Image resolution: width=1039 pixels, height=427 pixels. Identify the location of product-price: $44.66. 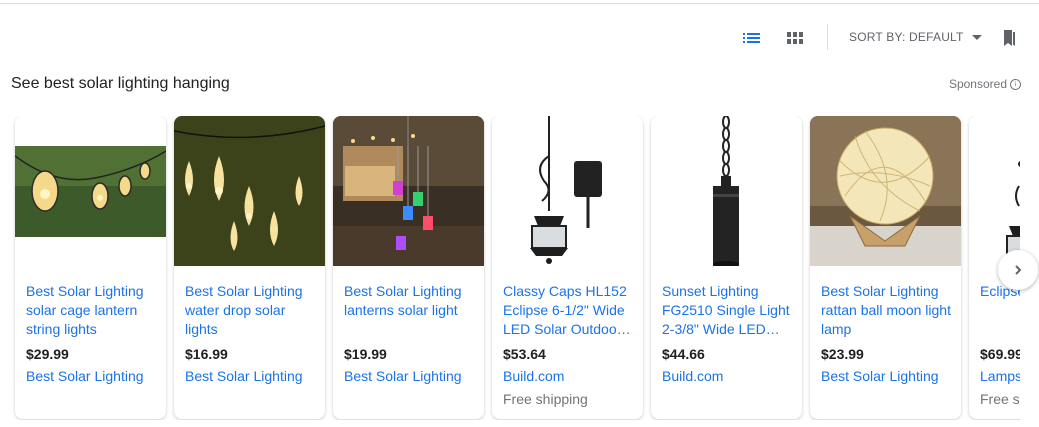
(683, 354).